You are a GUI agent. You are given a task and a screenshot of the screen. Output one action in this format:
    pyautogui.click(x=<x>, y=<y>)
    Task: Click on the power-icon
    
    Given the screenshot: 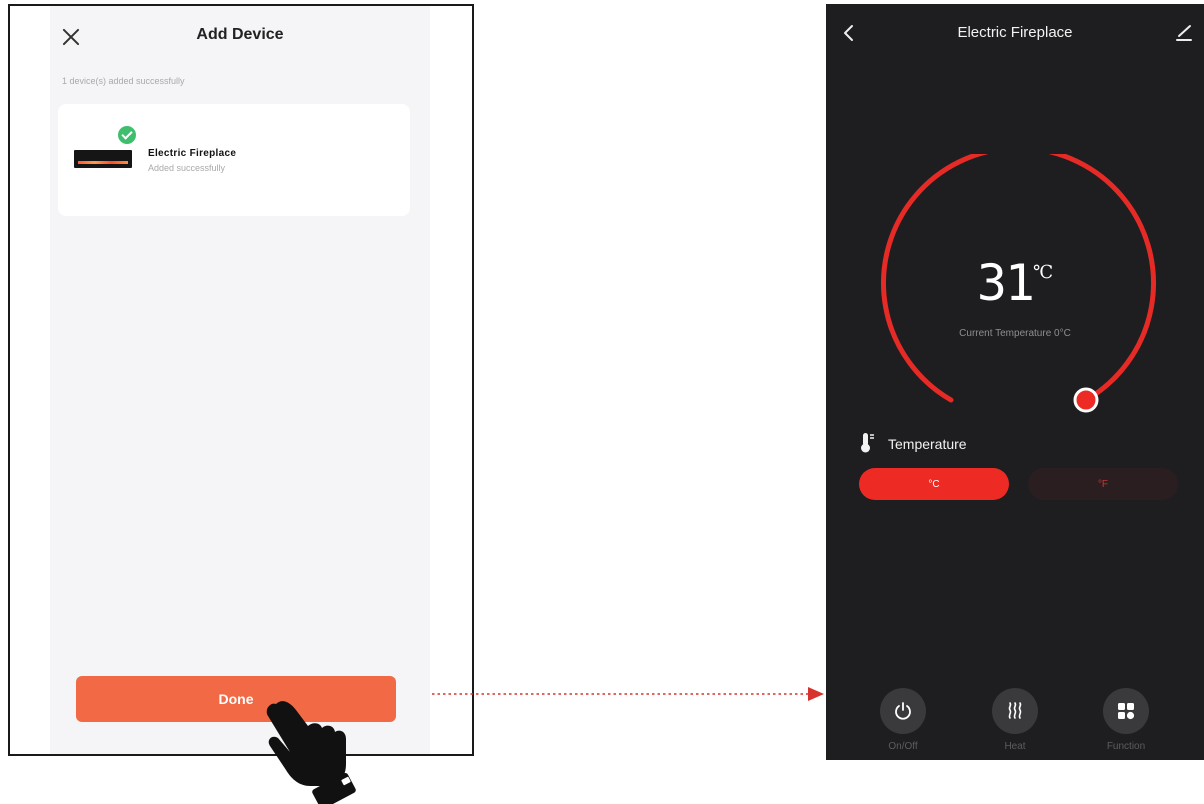 What is the action you would take?
    pyautogui.click(x=903, y=711)
    